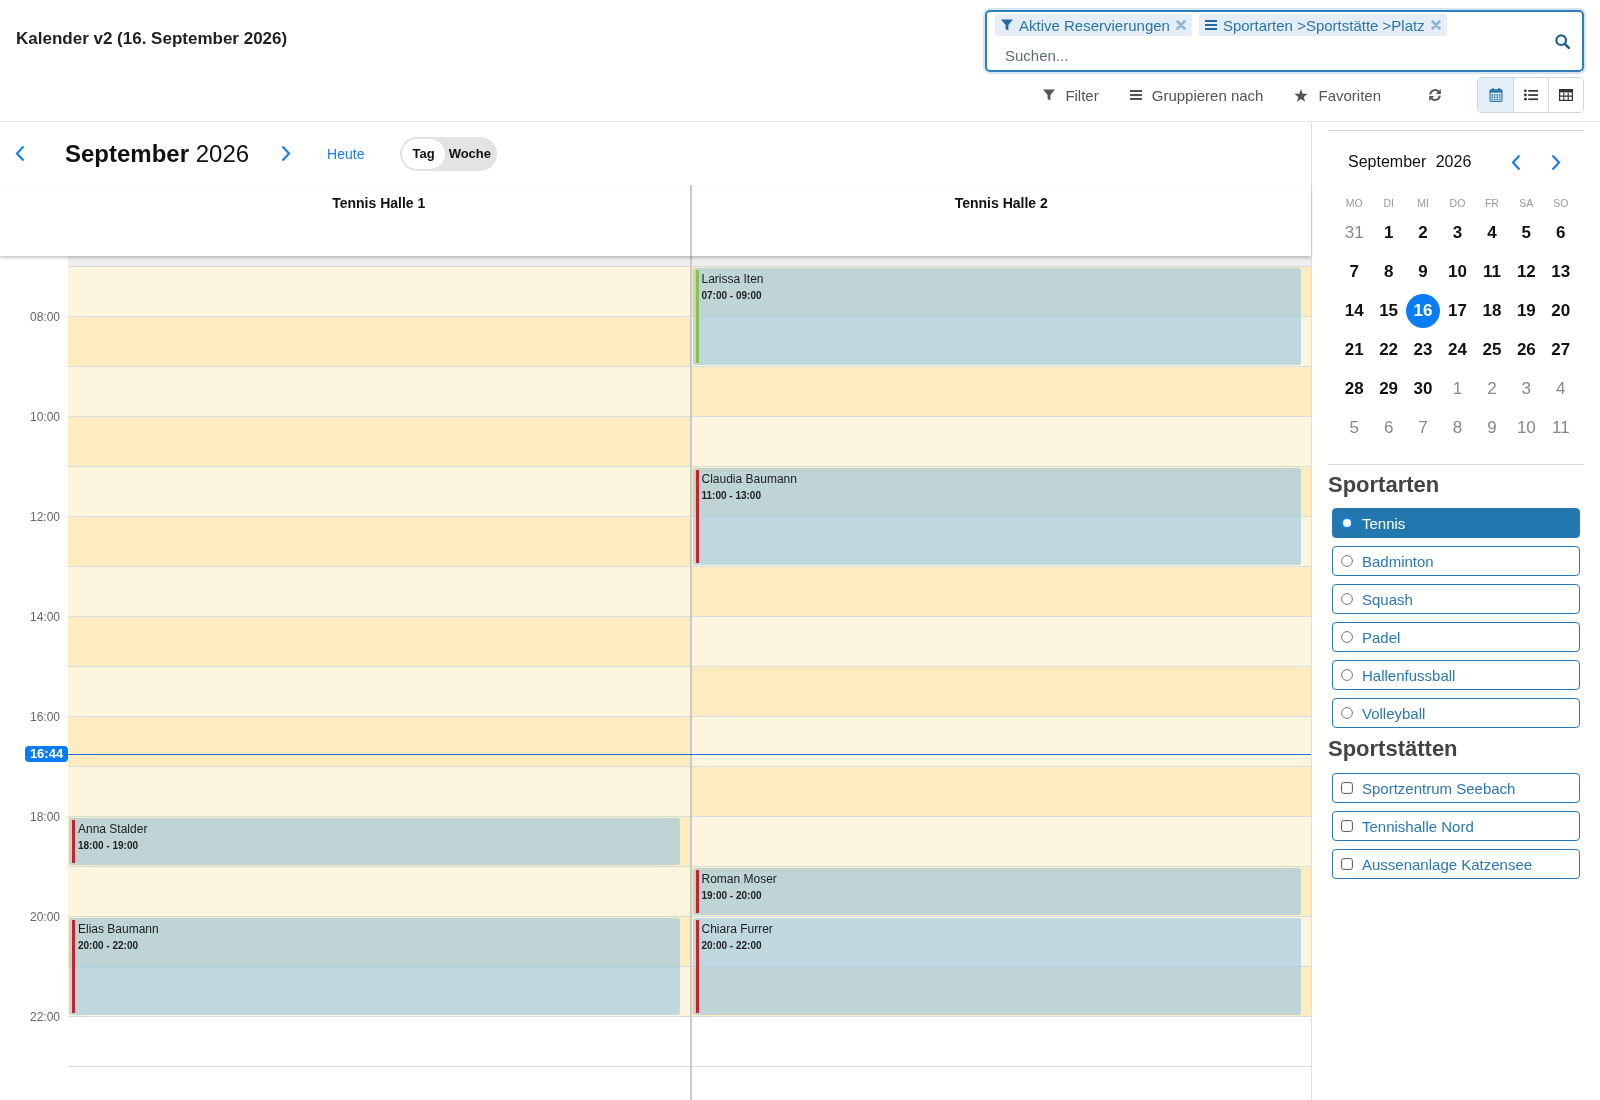 The height and width of the screenshot is (1100, 1600). What do you see at coordinates (996, 891) in the screenshot?
I see `event-card: Roman Moser 19:00 - 20:00` at bounding box center [996, 891].